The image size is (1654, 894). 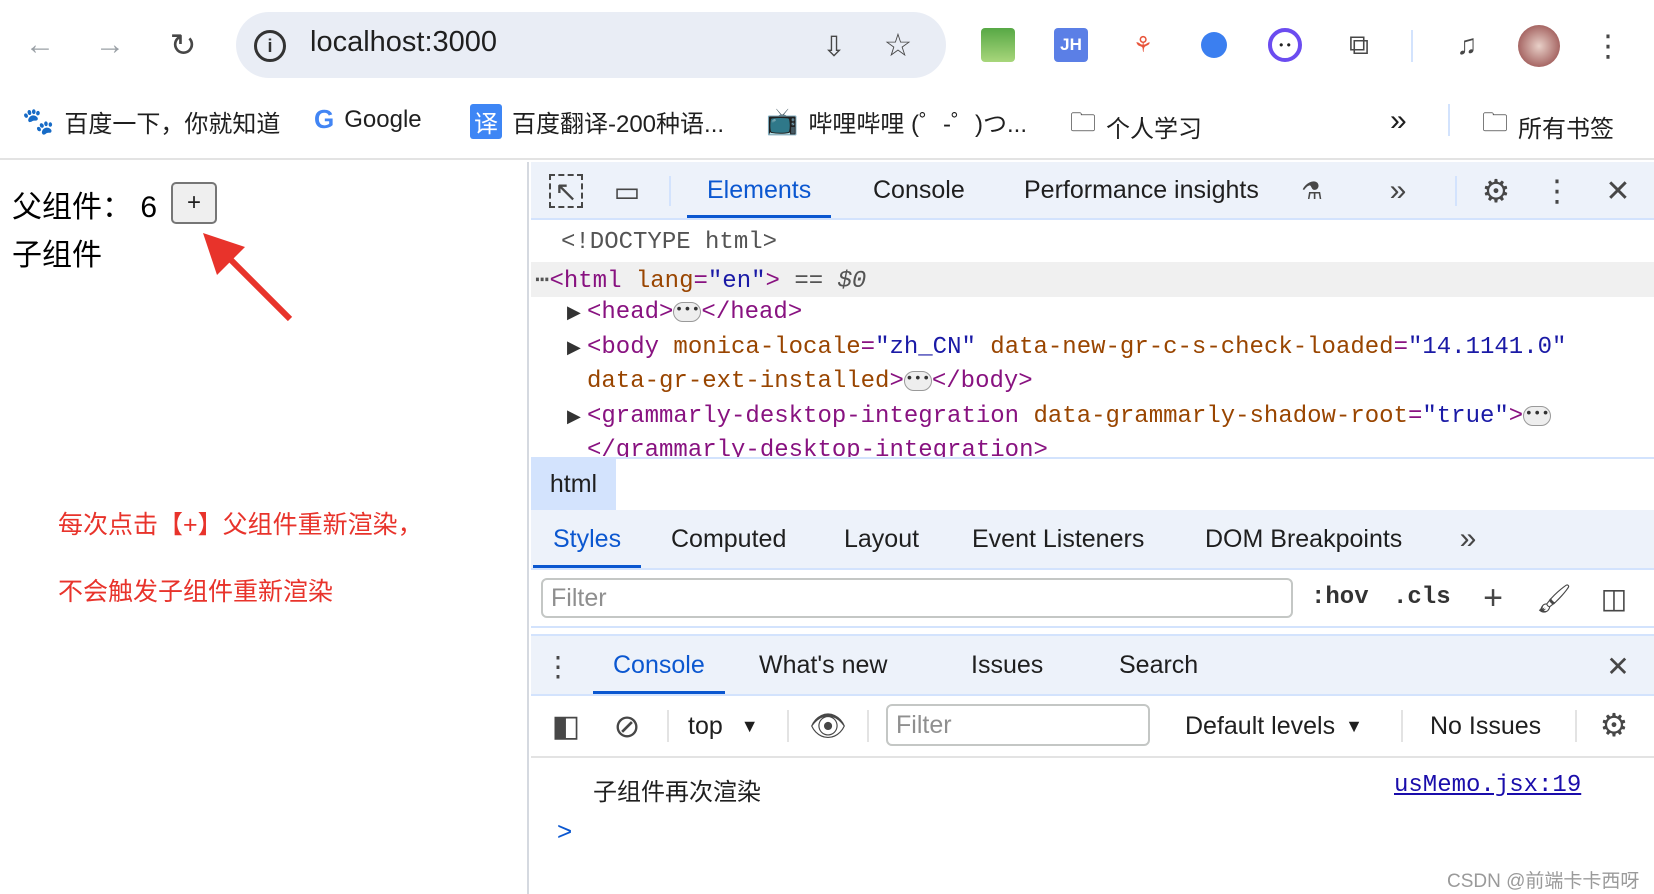 I want to click on bookmark-label: 所有书签, so click(x=1566, y=129).